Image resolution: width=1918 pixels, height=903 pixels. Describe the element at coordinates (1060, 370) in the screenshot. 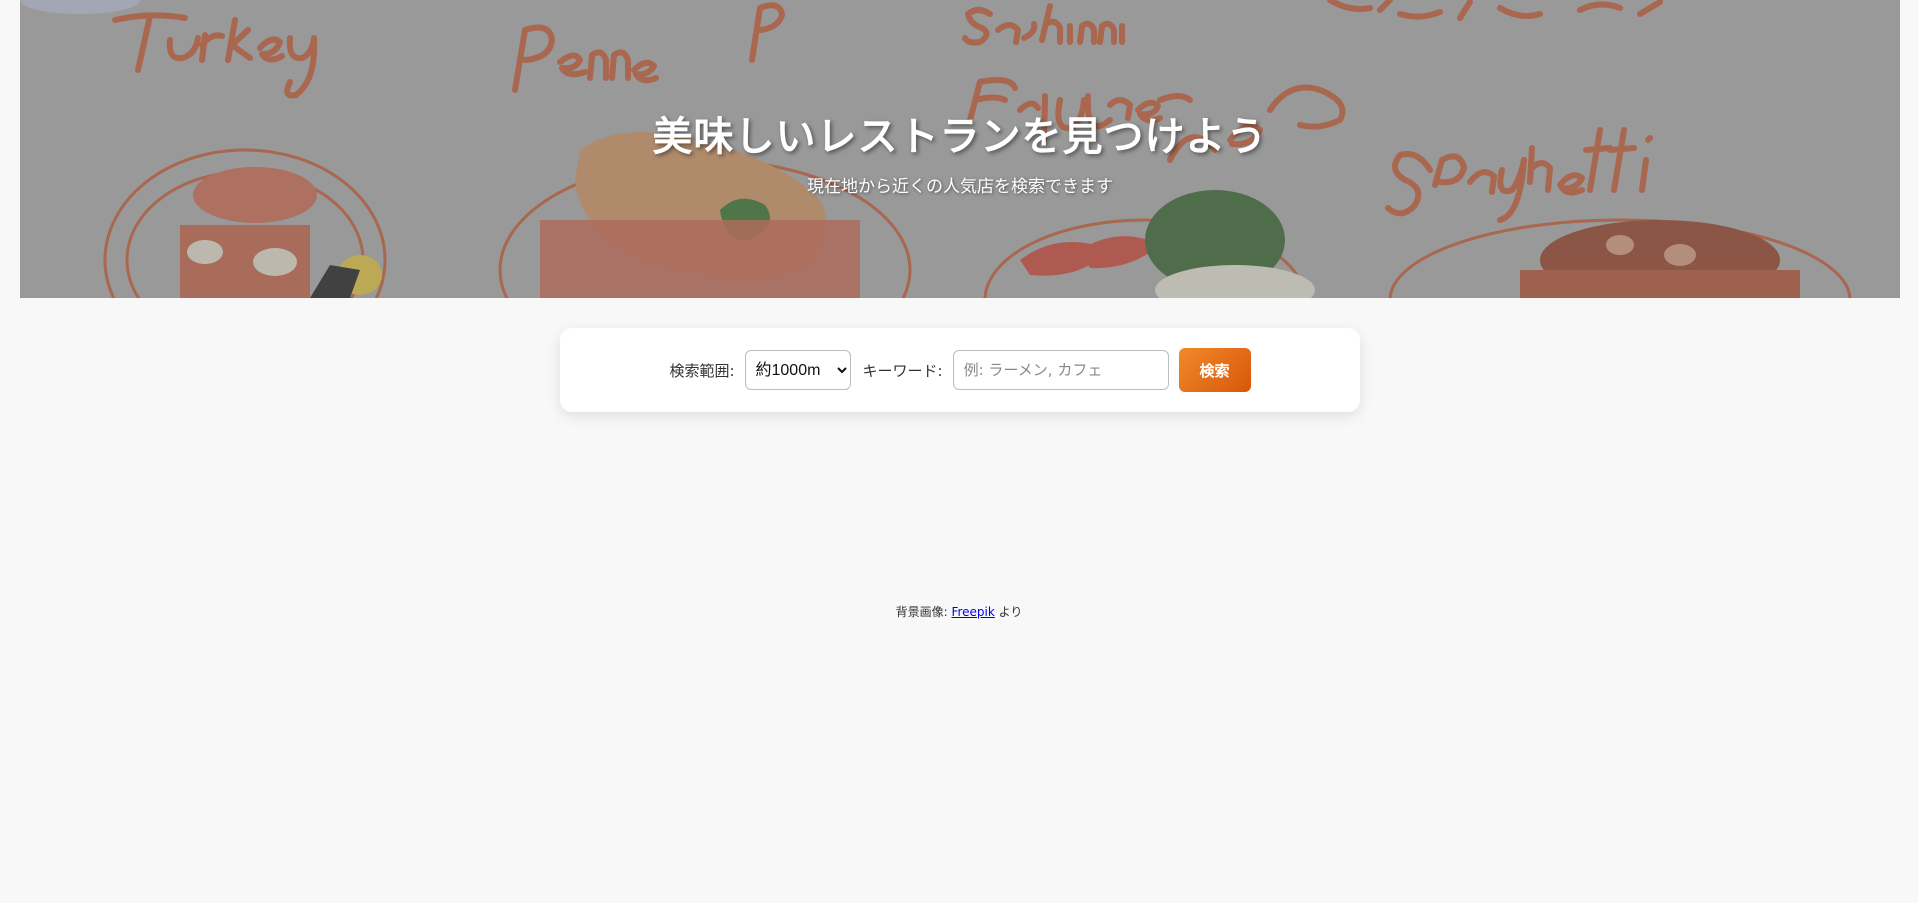

I see `keyword-input` at that location.